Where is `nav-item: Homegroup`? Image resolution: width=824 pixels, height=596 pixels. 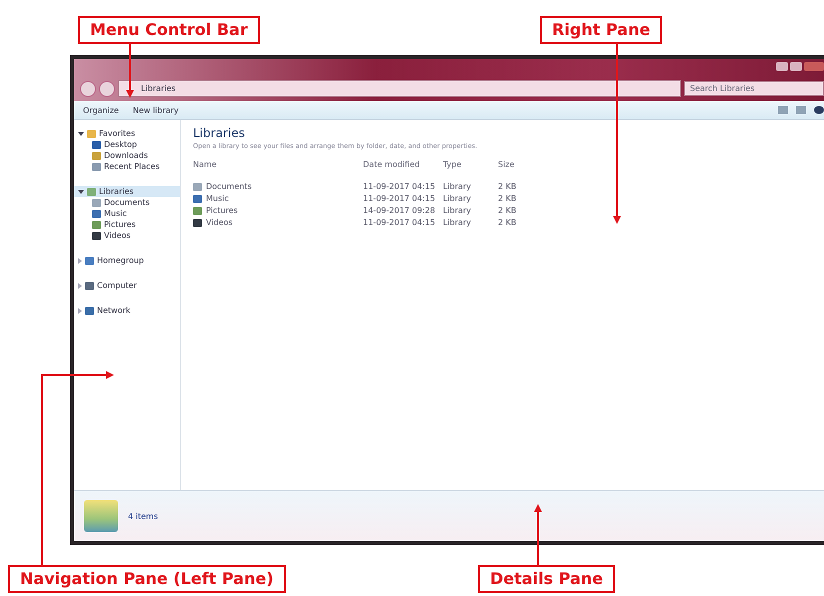 nav-item: Homegroup is located at coordinates (127, 260).